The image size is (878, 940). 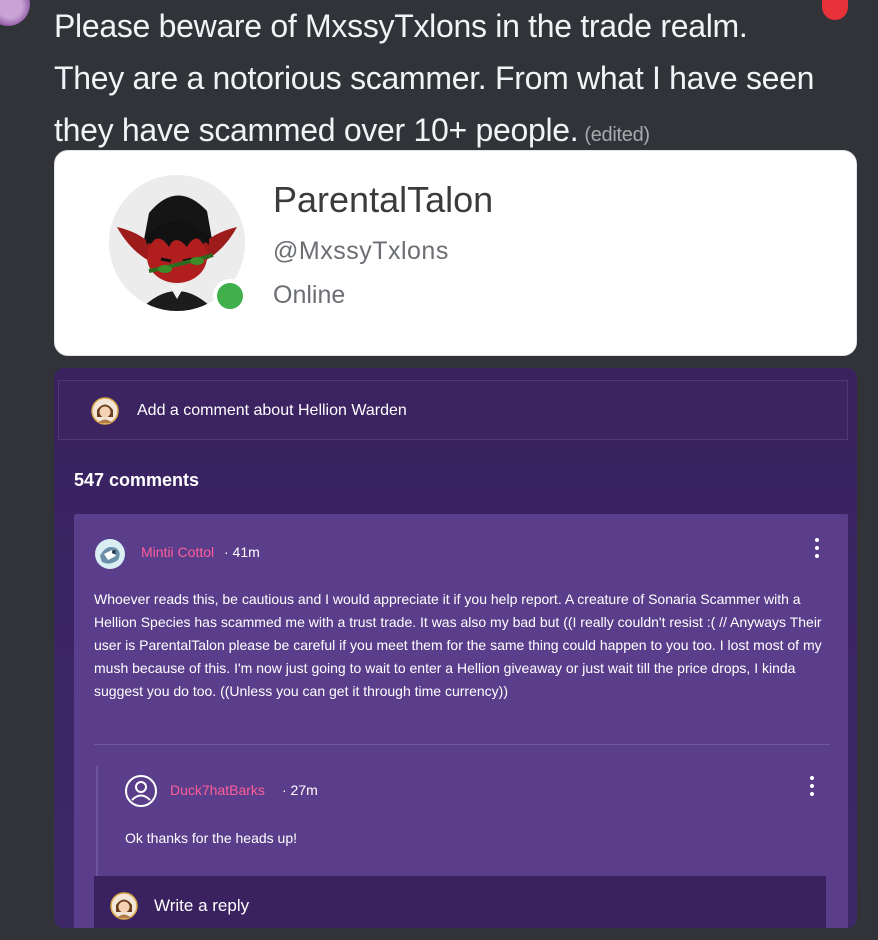 I want to click on online-status-dot, so click(x=230, y=296).